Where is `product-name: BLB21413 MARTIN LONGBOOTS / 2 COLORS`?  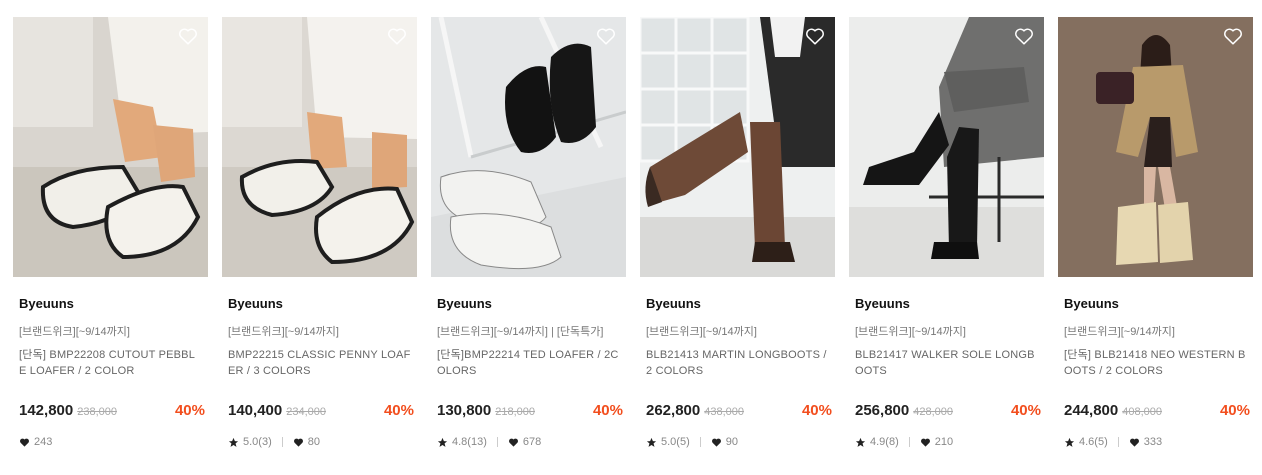 product-name: BLB21413 MARTIN LONGBOOTS / 2 COLORS is located at coordinates (737, 363).